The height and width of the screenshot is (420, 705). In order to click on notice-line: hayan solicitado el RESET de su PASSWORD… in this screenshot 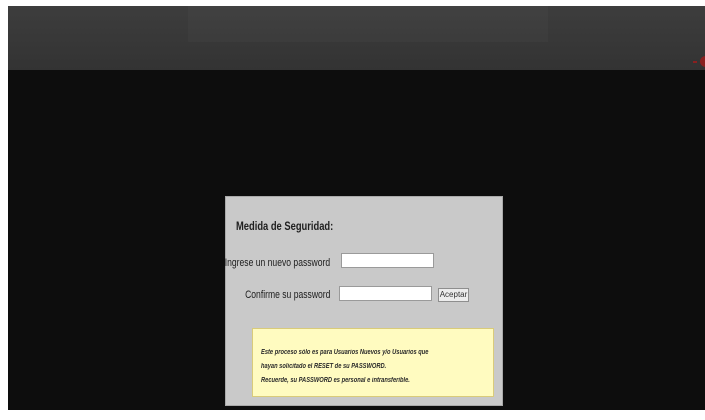, I will do `click(324, 366)`.